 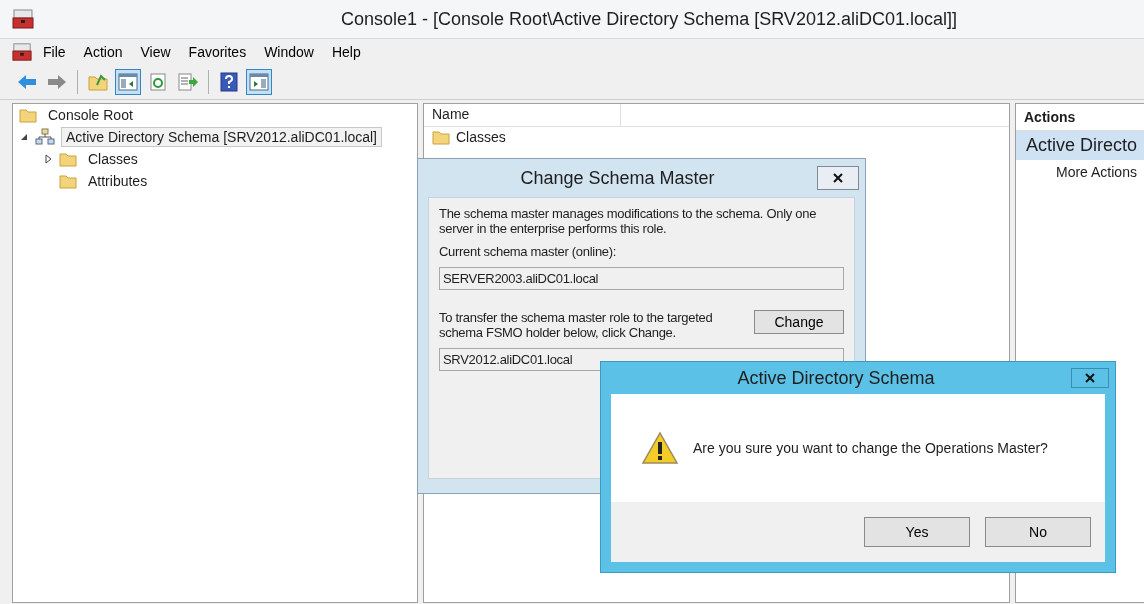 What do you see at coordinates (1080, 145) in the screenshot?
I see `actions-section-header: Active Directo` at bounding box center [1080, 145].